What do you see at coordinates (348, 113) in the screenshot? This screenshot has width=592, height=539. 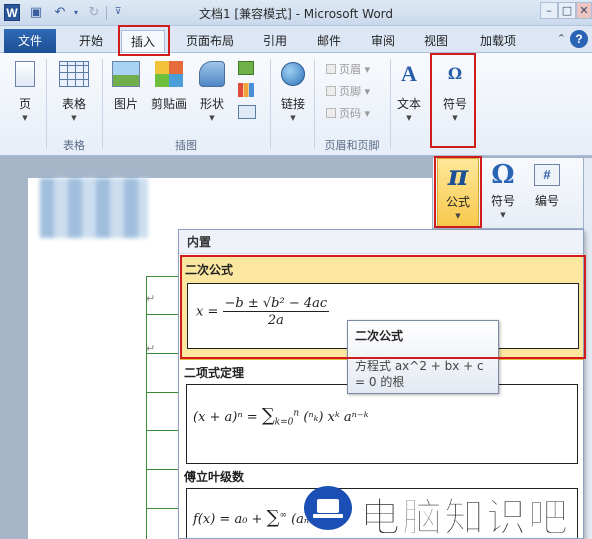 I see `page-number-button: 页码 ▾` at bounding box center [348, 113].